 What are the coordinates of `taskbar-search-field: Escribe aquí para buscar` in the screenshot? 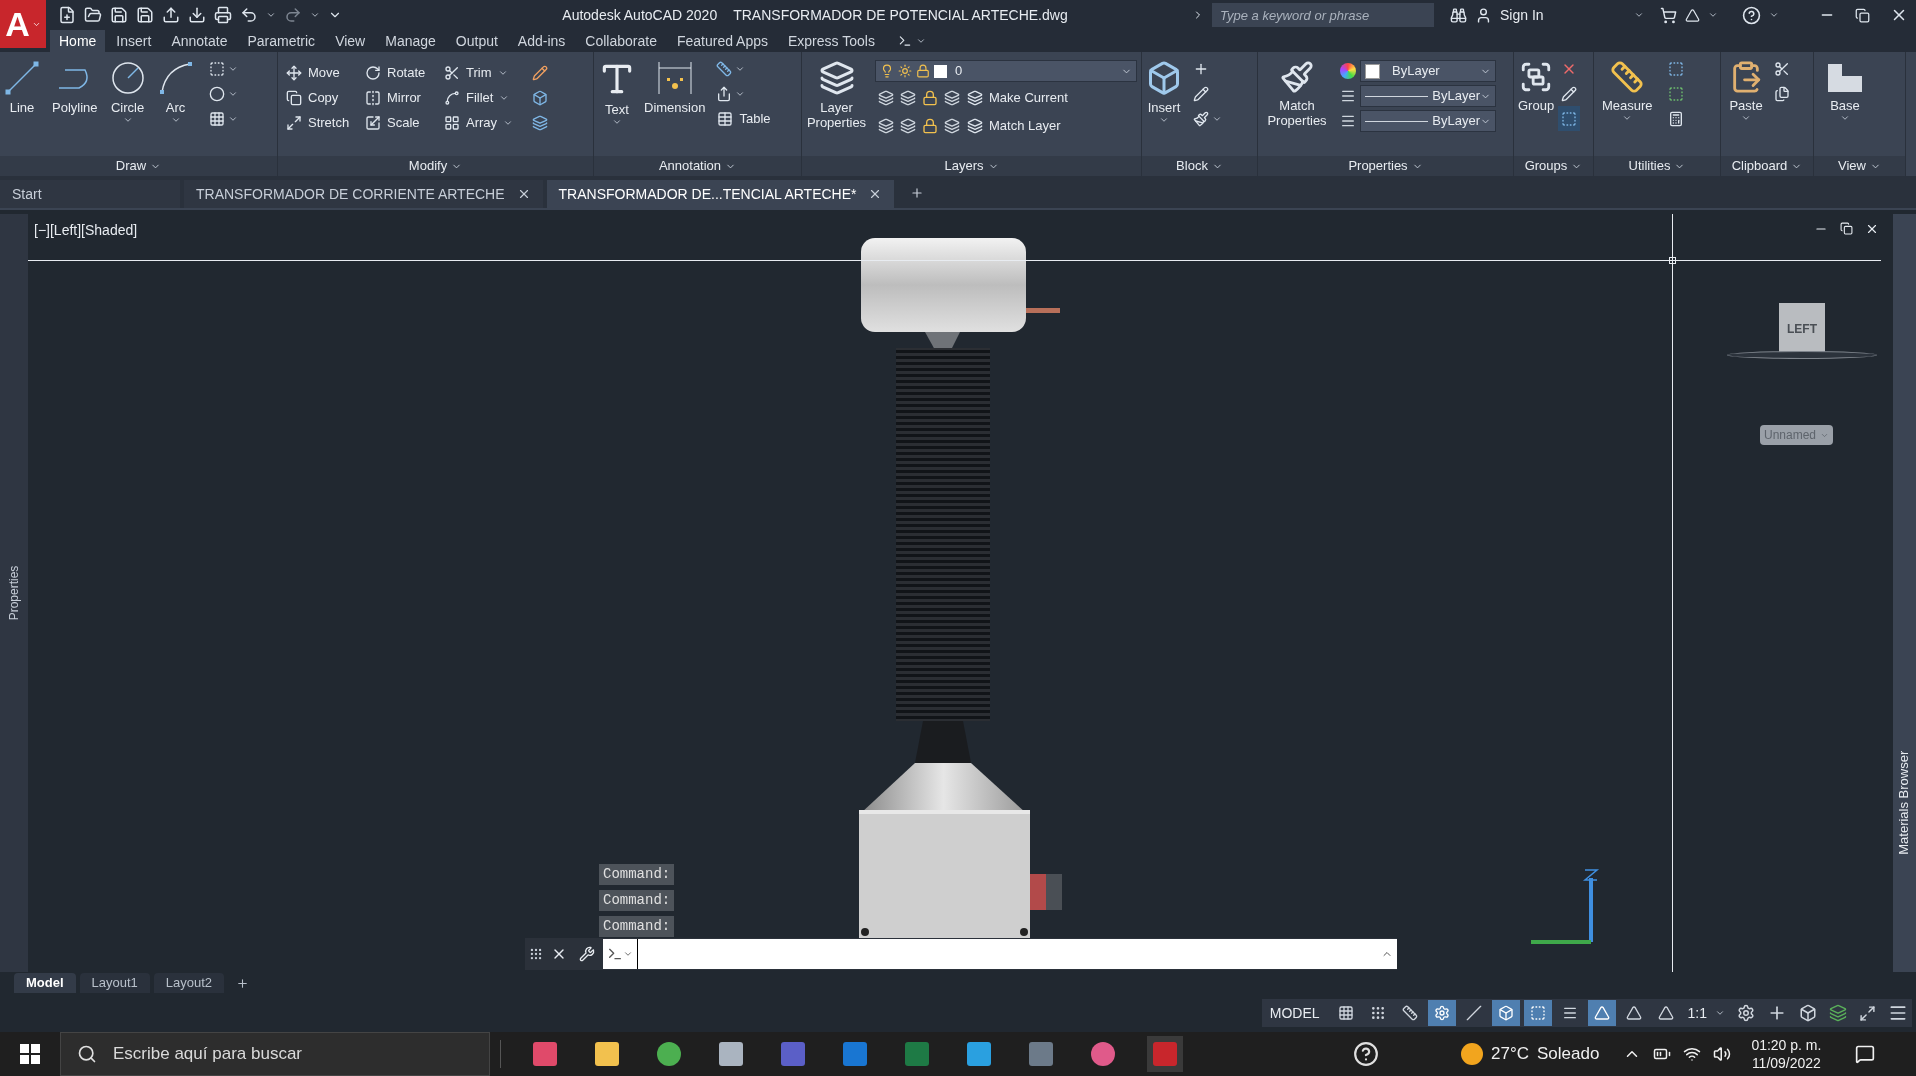 It's located at (293, 1054).